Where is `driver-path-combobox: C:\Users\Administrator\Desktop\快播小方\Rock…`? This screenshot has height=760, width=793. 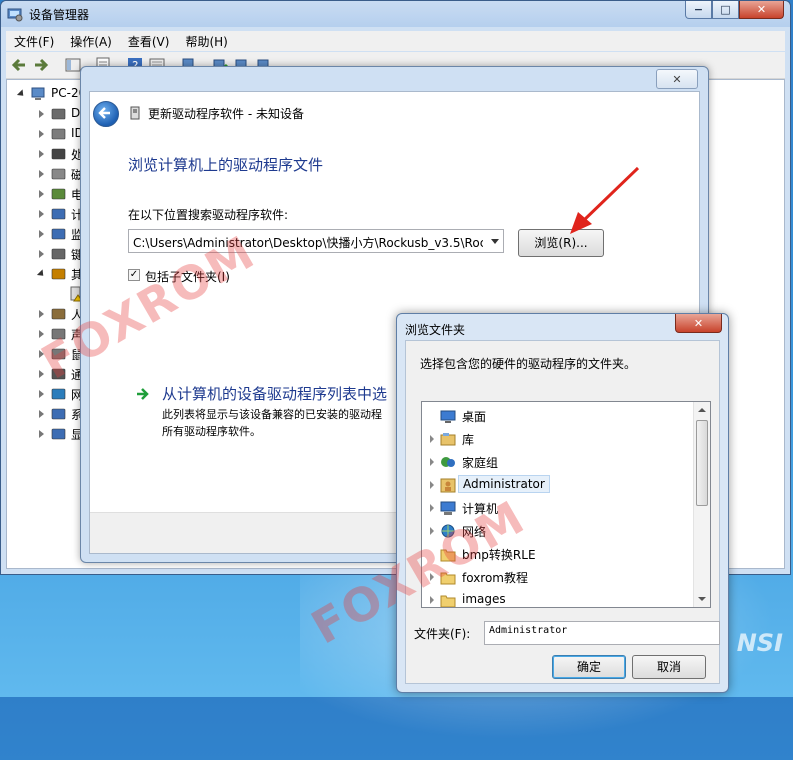
driver-path-combobox: C:\Users\Administrator\Desktop\快播小方\Rock… is located at coordinates (316, 241).